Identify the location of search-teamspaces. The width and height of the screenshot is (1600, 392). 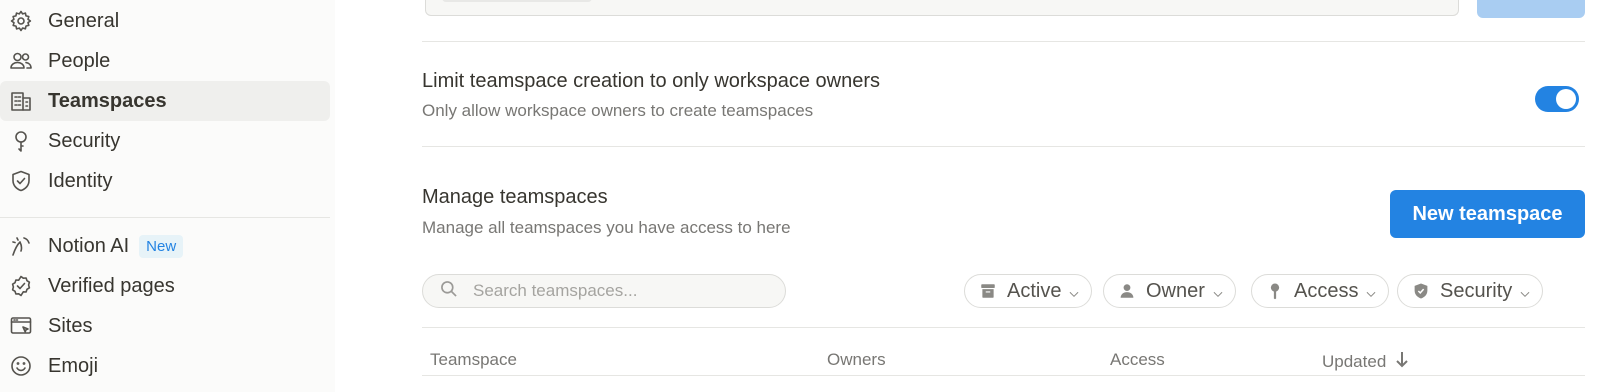
(604, 291).